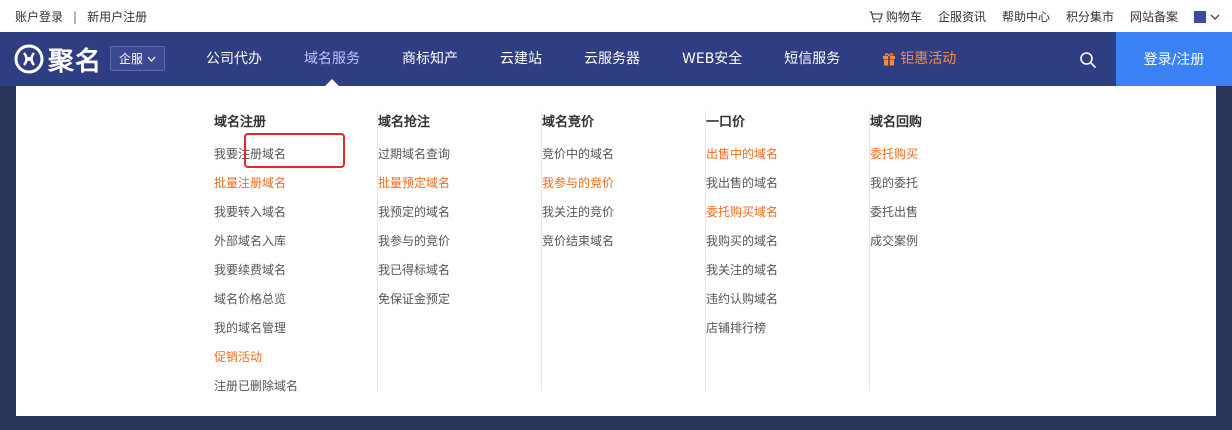 Image resolution: width=1232 pixels, height=430 pixels. Describe the element at coordinates (612, 59) in the screenshot. I see `nav-item-cloud-server: 云服务器` at that location.